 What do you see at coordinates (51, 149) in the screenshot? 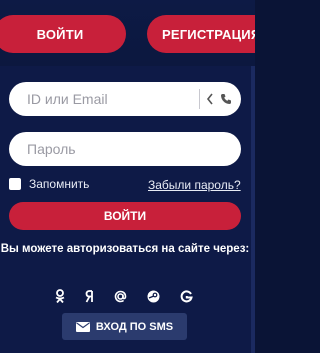
I see `password-placeholder: Пароль` at bounding box center [51, 149].